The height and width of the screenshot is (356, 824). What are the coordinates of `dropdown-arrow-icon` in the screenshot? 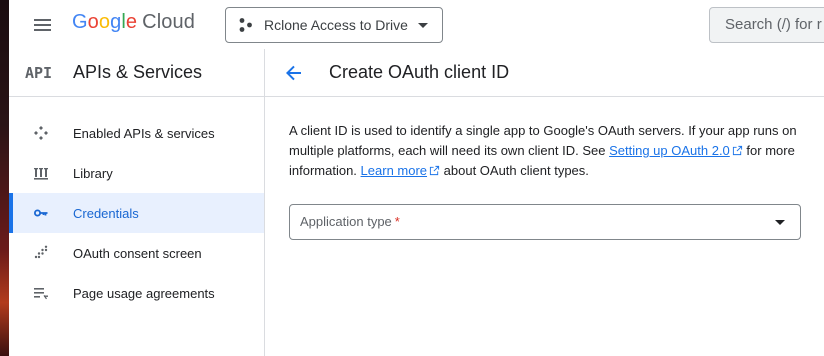 It's located at (780, 222).